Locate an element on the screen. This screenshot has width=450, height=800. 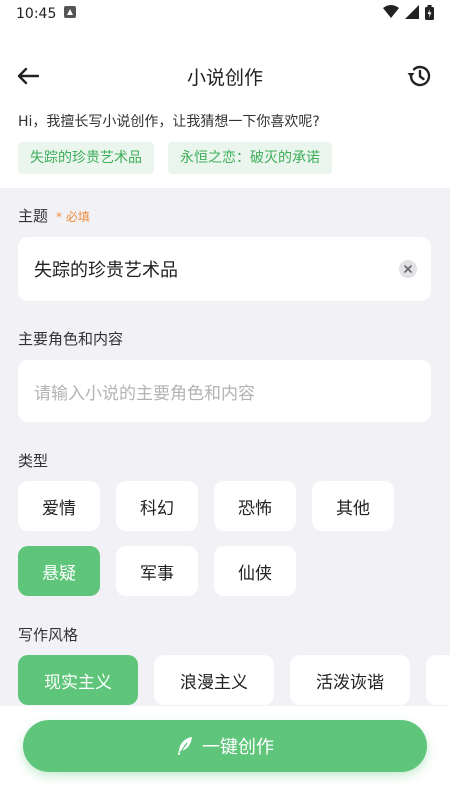
theme-input-value: 失踪的珍贵艺术品 is located at coordinates (106, 270).